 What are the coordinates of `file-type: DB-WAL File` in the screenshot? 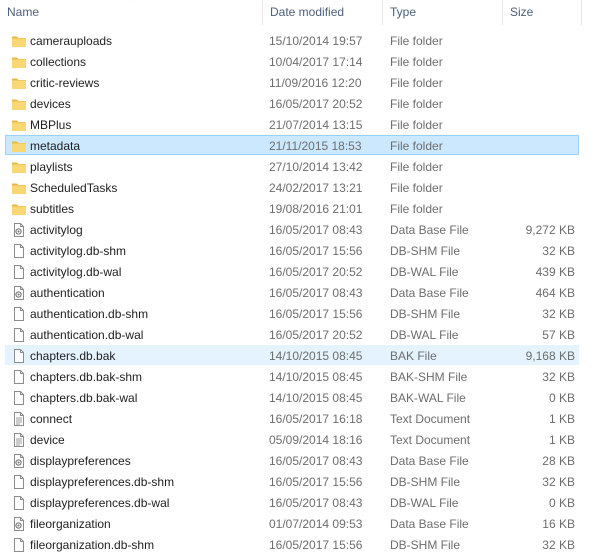 It's located at (424, 335).